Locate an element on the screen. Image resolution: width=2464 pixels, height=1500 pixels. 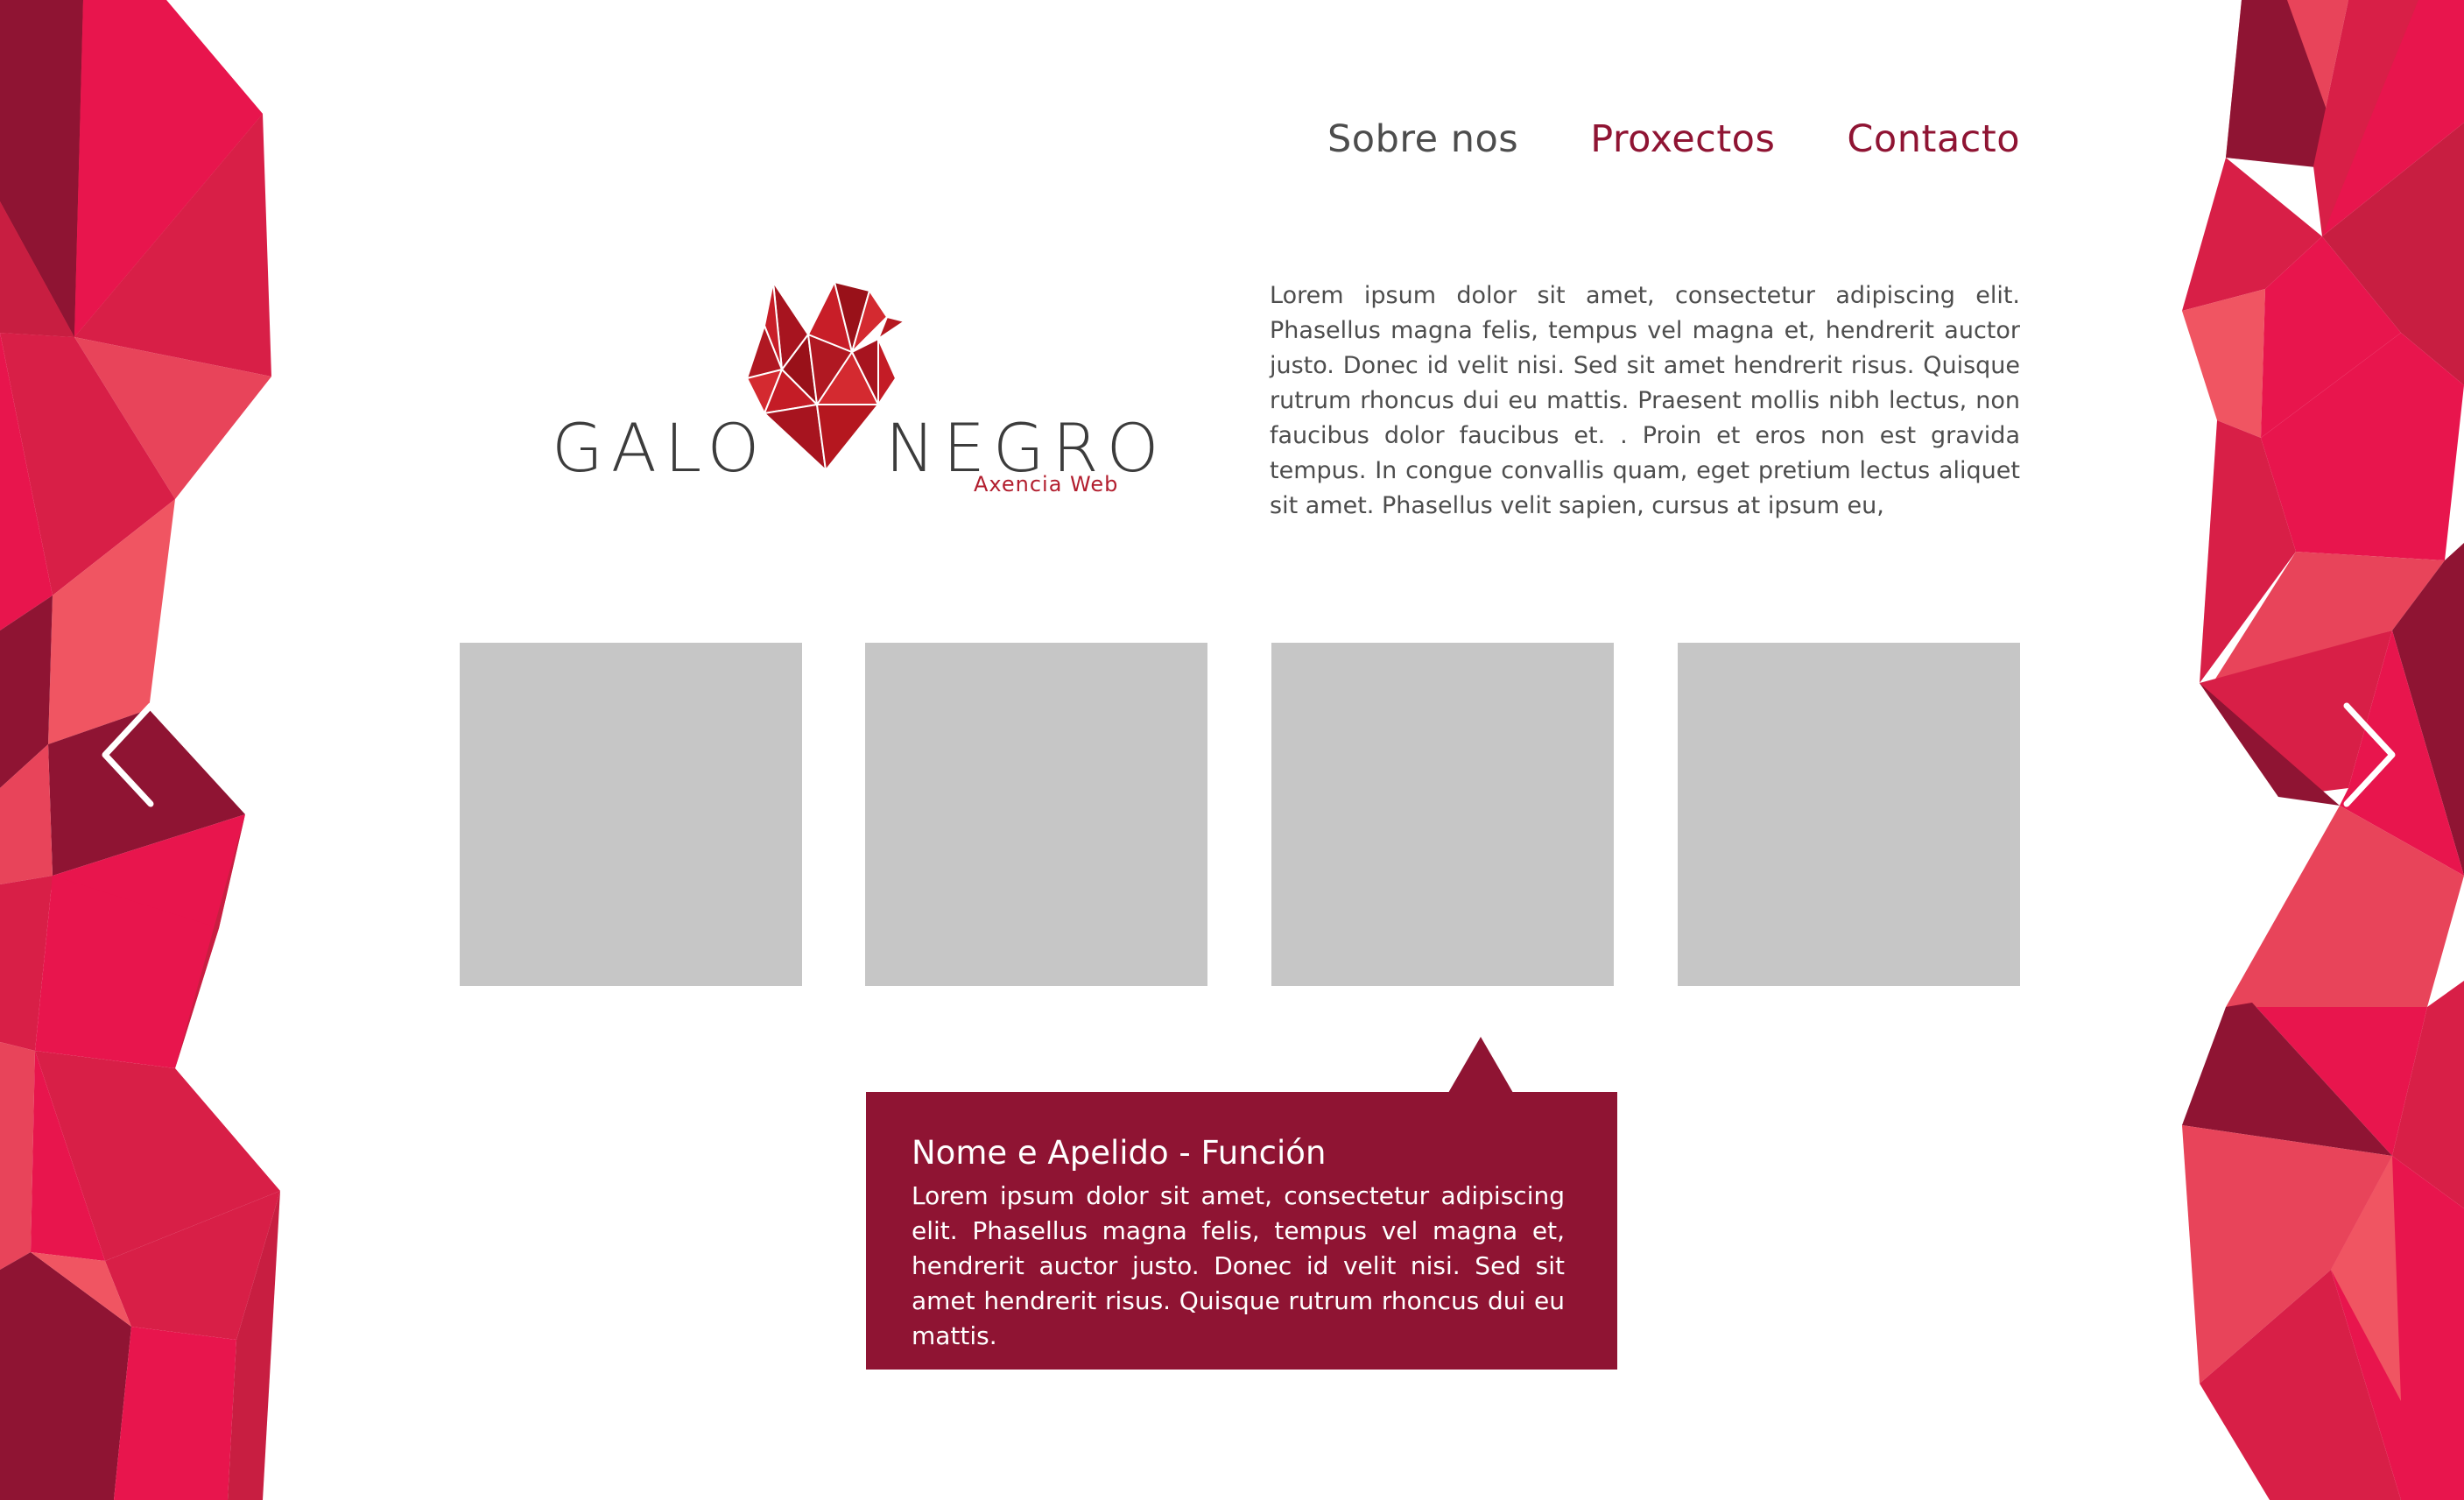
carousel-prev-button is located at coordinates (128, 755).